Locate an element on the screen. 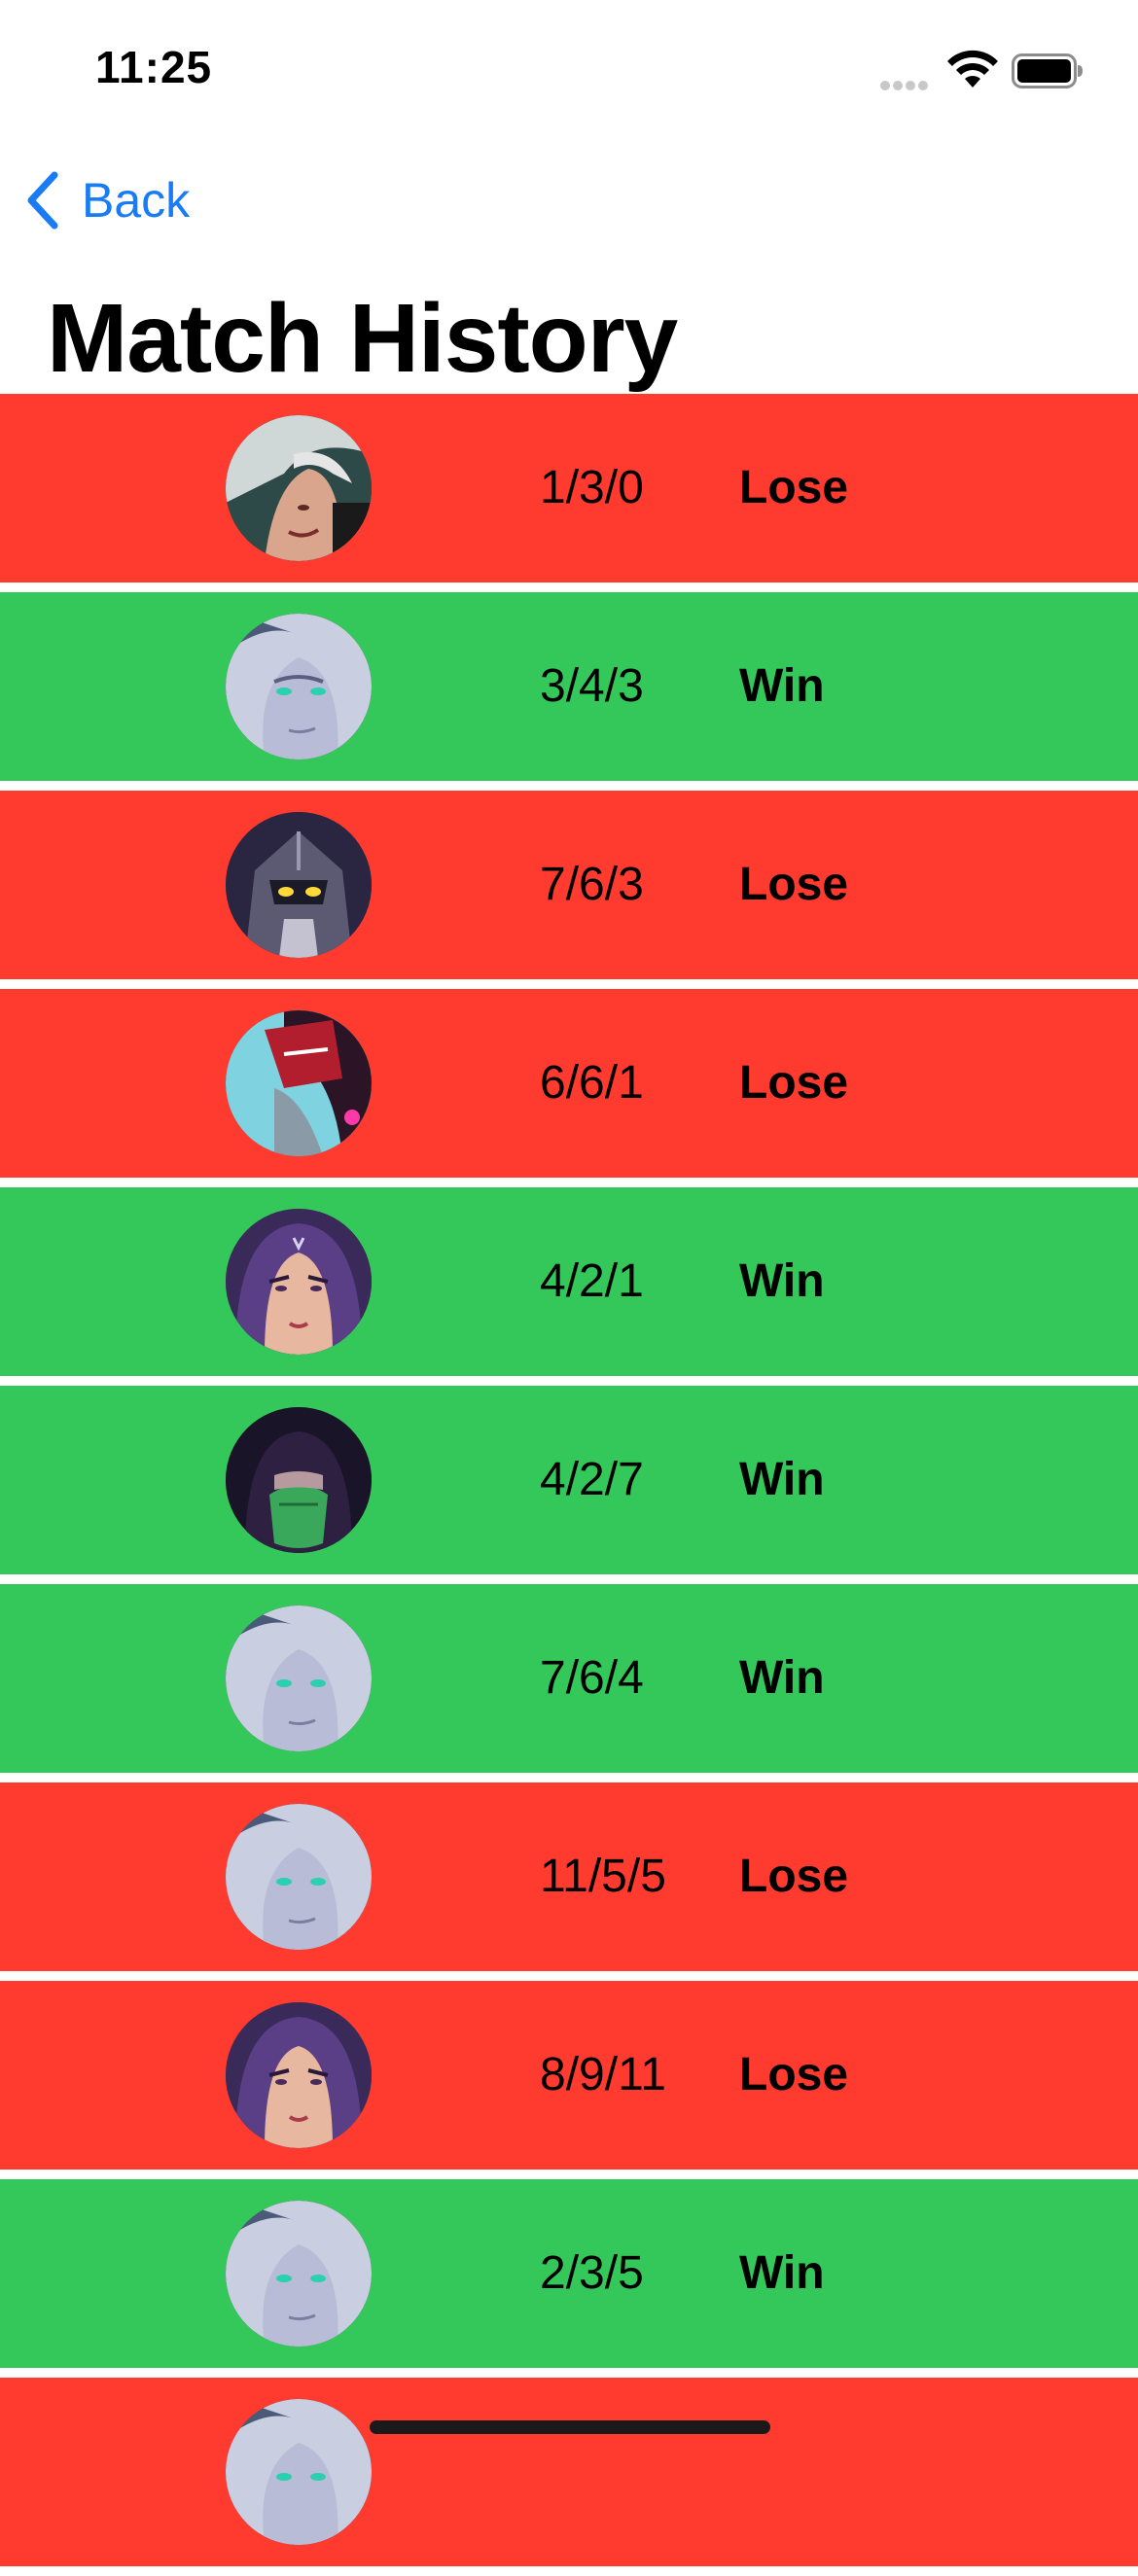  cellular-signal-icon is located at coordinates (906, 84).